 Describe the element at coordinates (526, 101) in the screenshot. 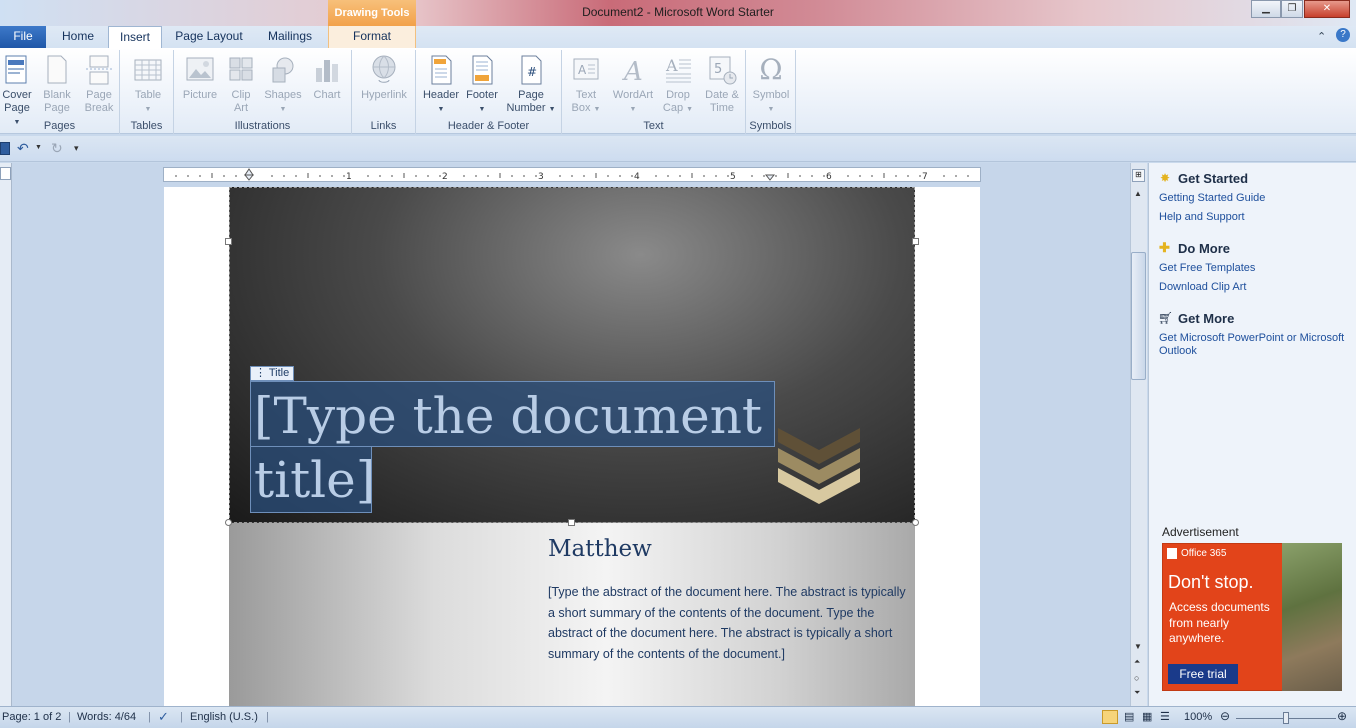

I see `page-number-label: Page Number` at that location.